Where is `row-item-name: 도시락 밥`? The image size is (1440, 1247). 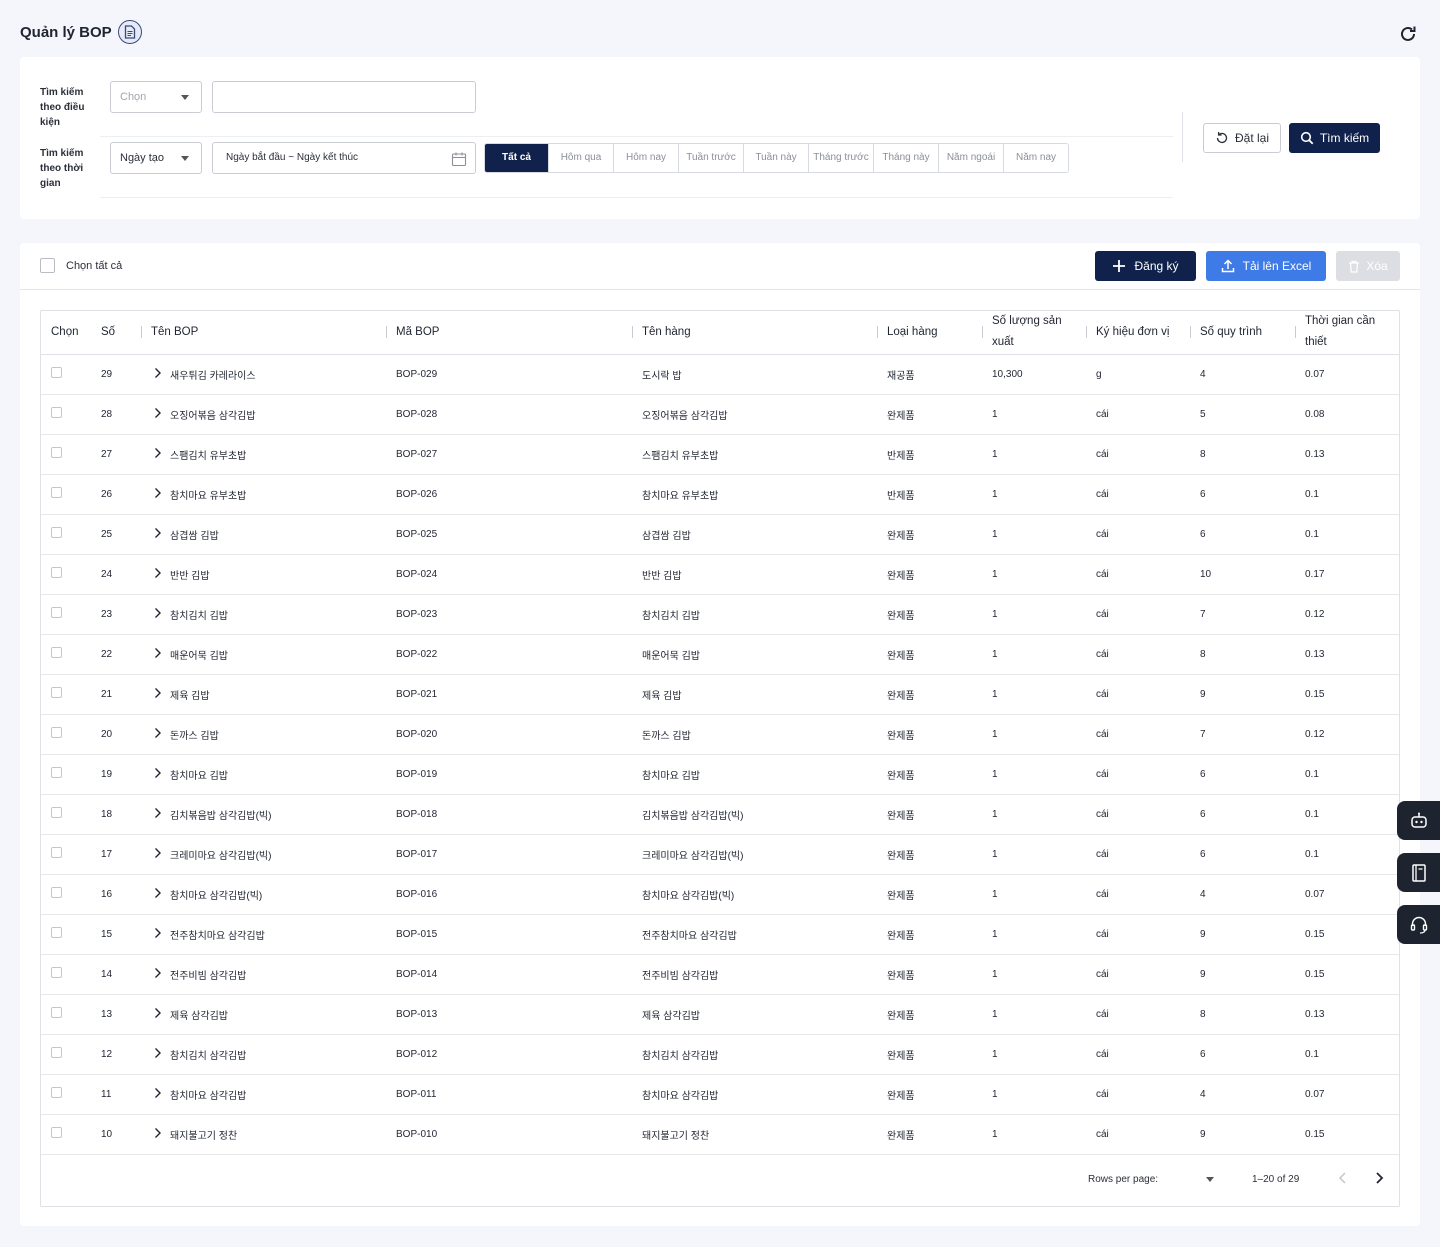 row-item-name: 도시락 밥 is located at coordinates (754, 374).